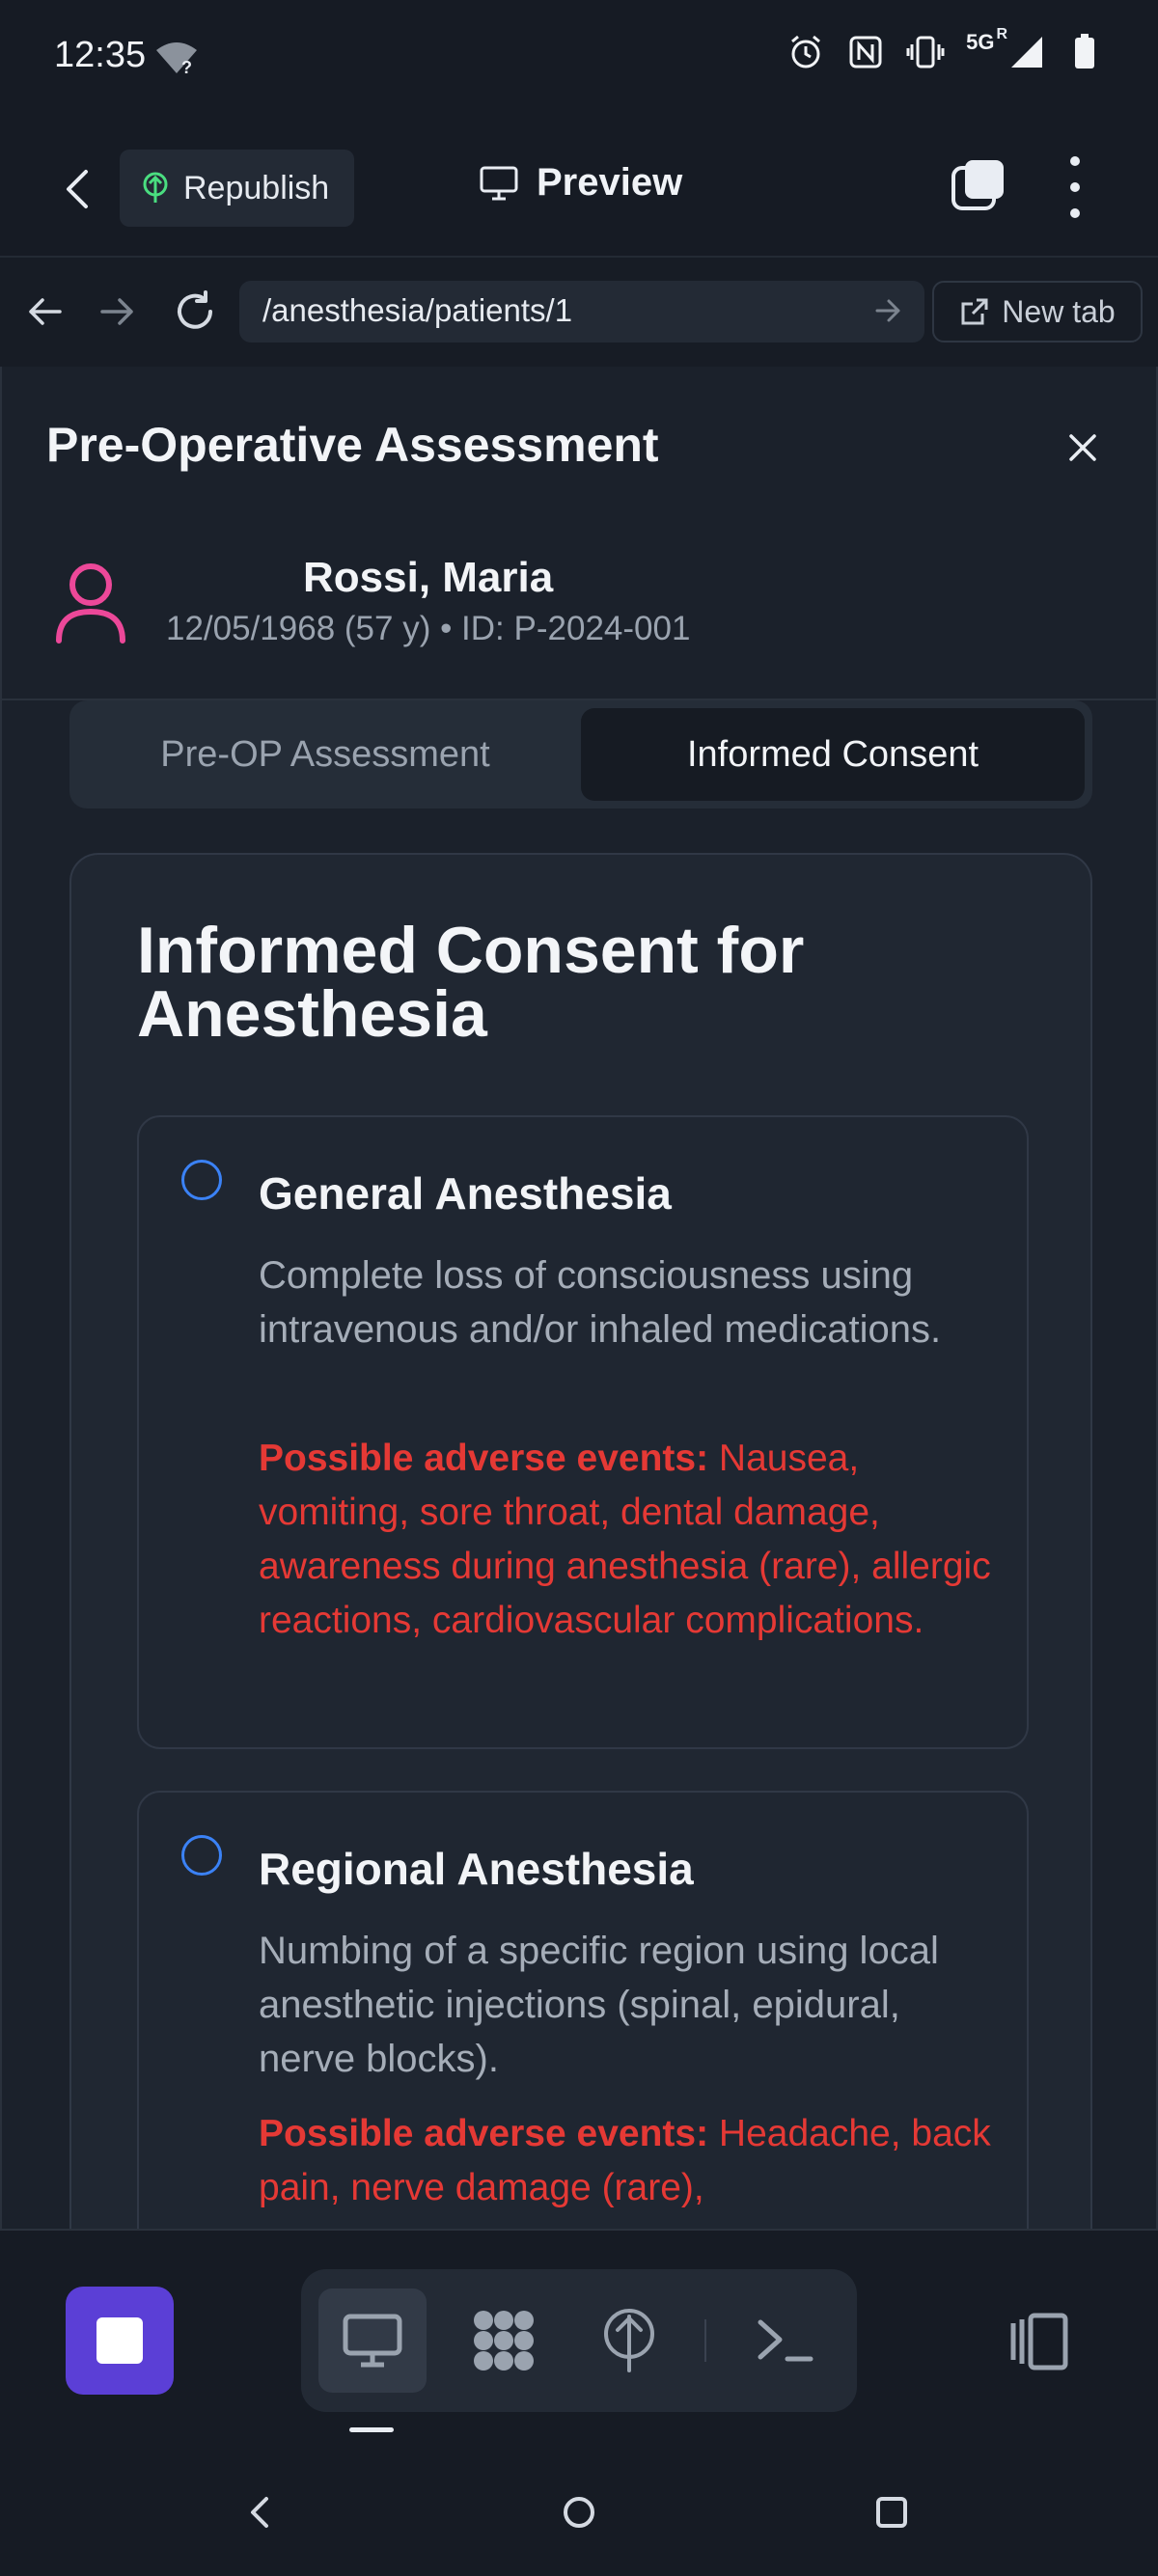  What do you see at coordinates (428, 578) in the screenshot?
I see `patient-name: Rossi, Maria` at bounding box center [428, 578].